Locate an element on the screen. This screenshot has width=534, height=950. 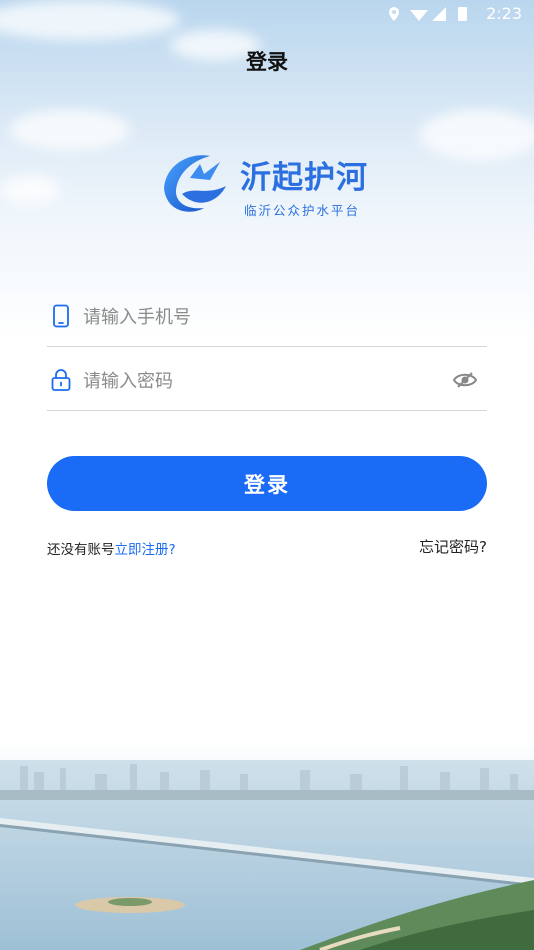
password-field is located at coordinates (267, 379).